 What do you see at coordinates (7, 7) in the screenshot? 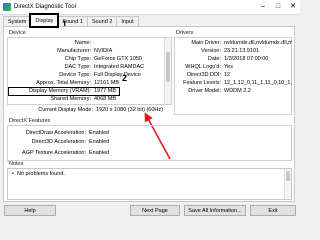
I see `directx-app-icon` at bounding box center [7, 7].